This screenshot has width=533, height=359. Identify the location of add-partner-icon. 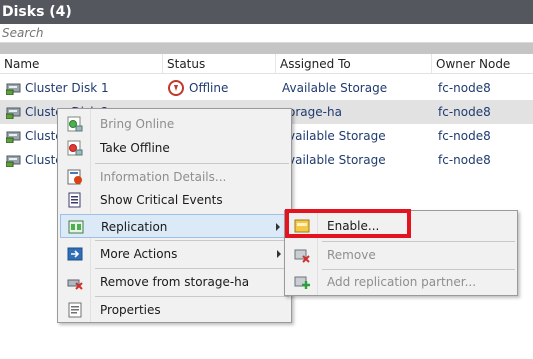
(302, 282).